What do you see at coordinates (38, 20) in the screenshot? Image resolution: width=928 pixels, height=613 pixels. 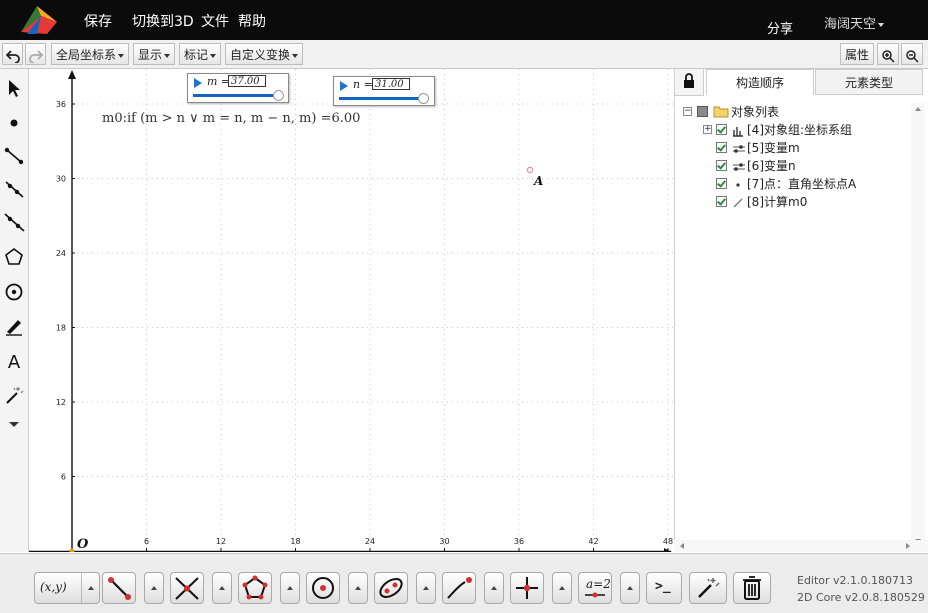 I see `app-logo-icon` at bounding box center [38, 20].